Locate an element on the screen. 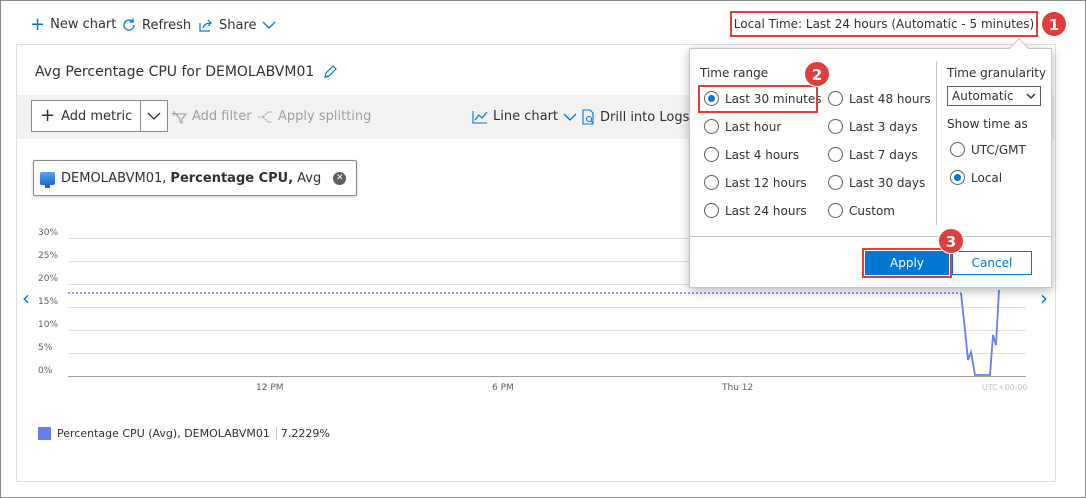  time-range-heading: Time range is located at coordinates (734, 73).